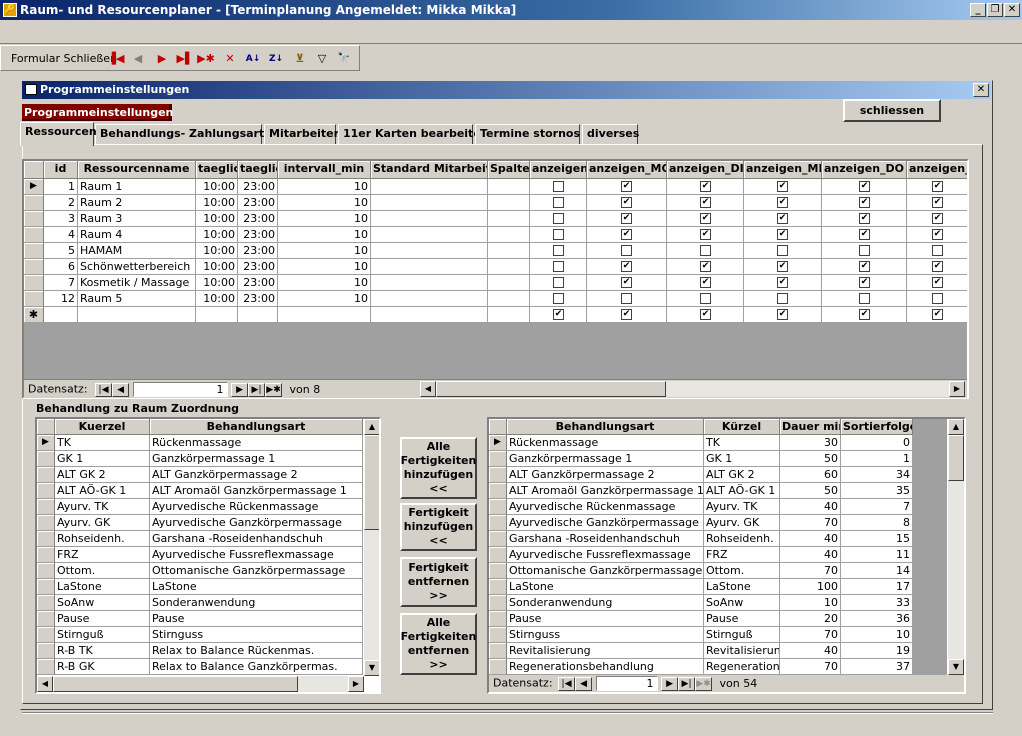  What do you see at coordinates (810, 539) in the screenshot?
I see `list-item: 40` at bounding box center [810, 539].